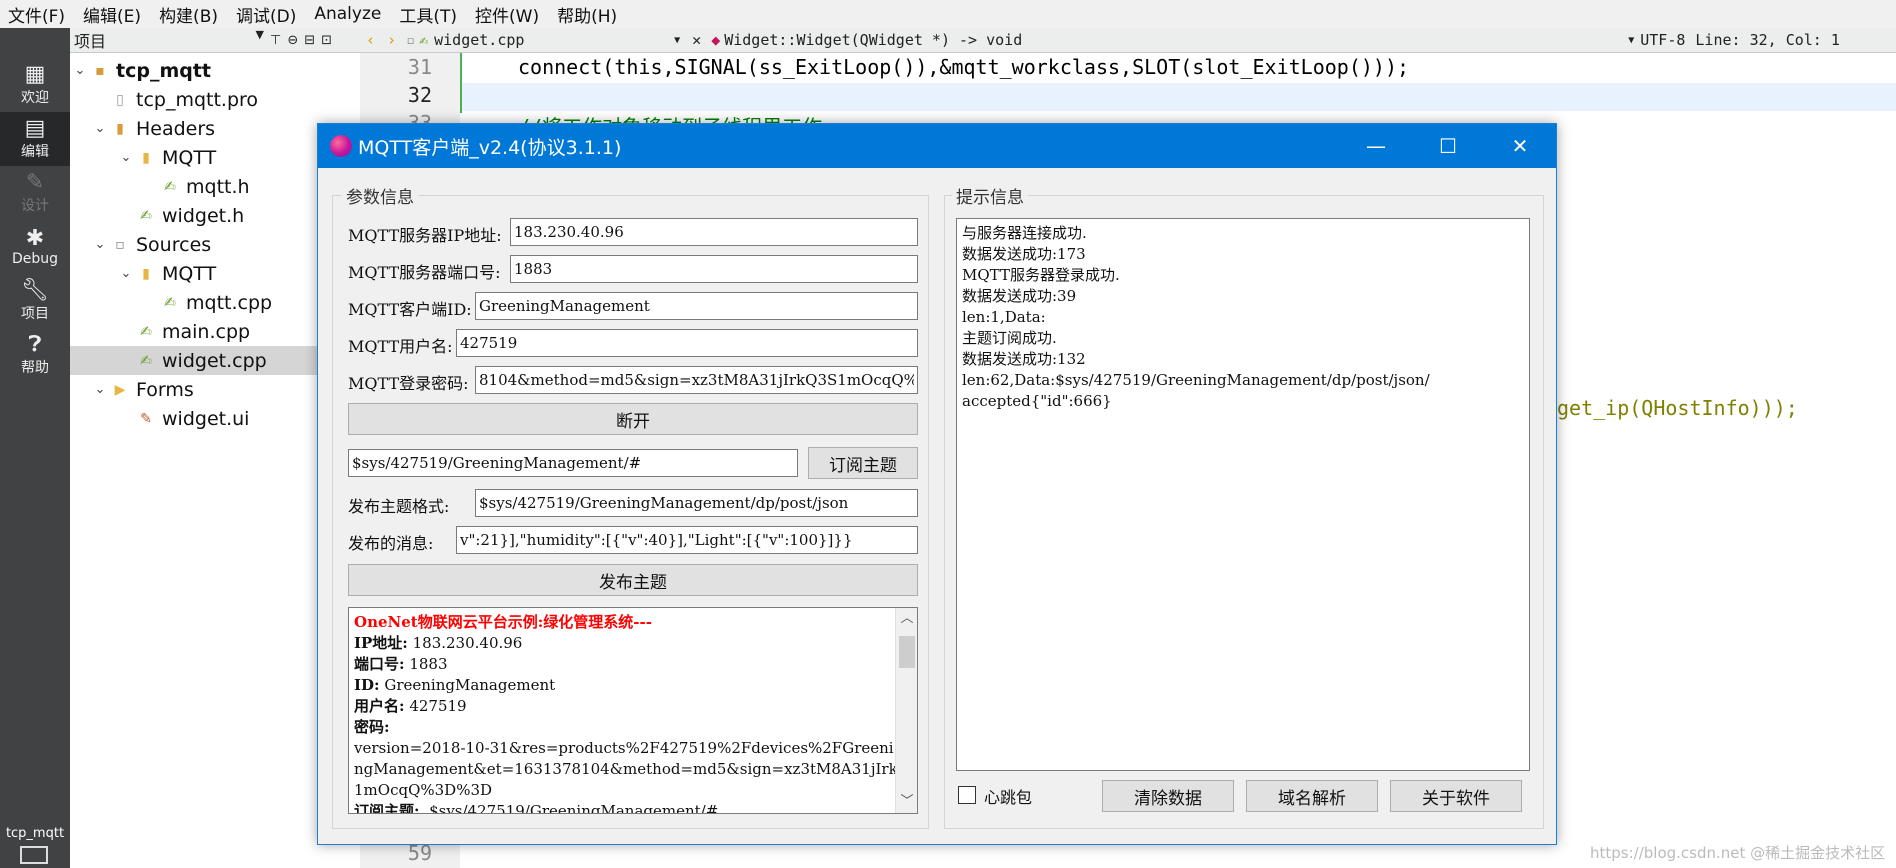  What do you see at coordinates (906, 802) in the screenshot?
I see `scroll-down-icon: ﹀` at bounding box center [906, 802].